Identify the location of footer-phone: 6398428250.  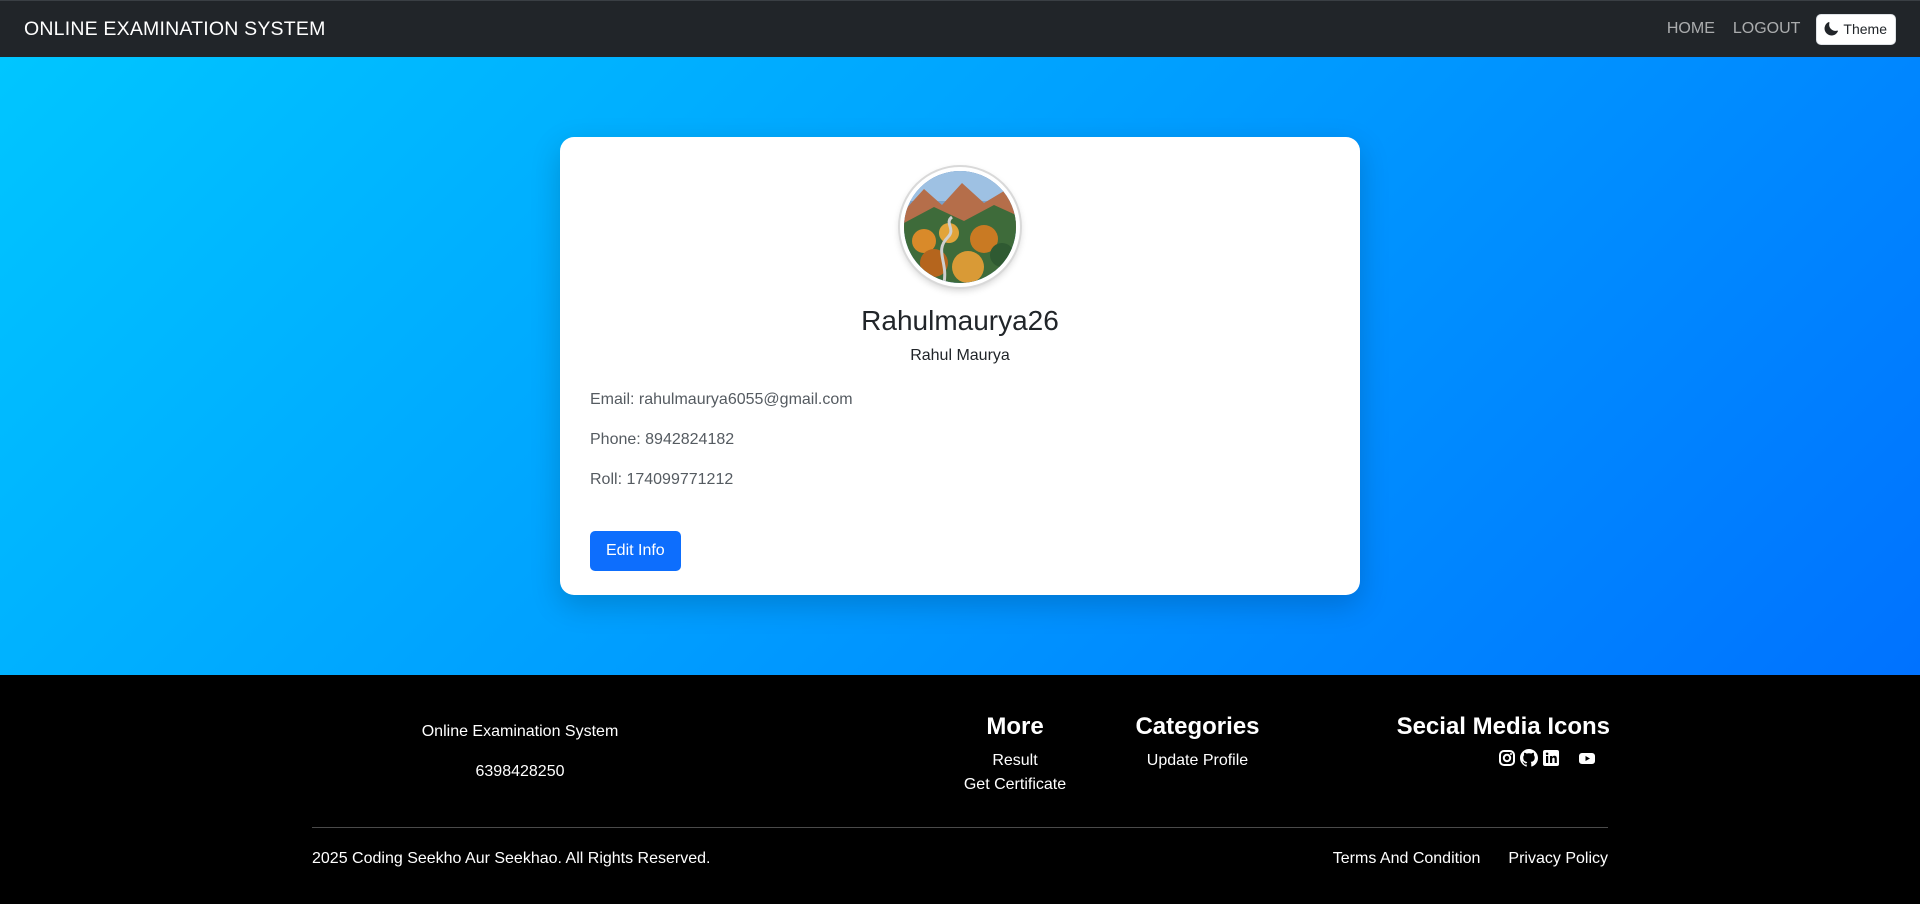
(520, 771).